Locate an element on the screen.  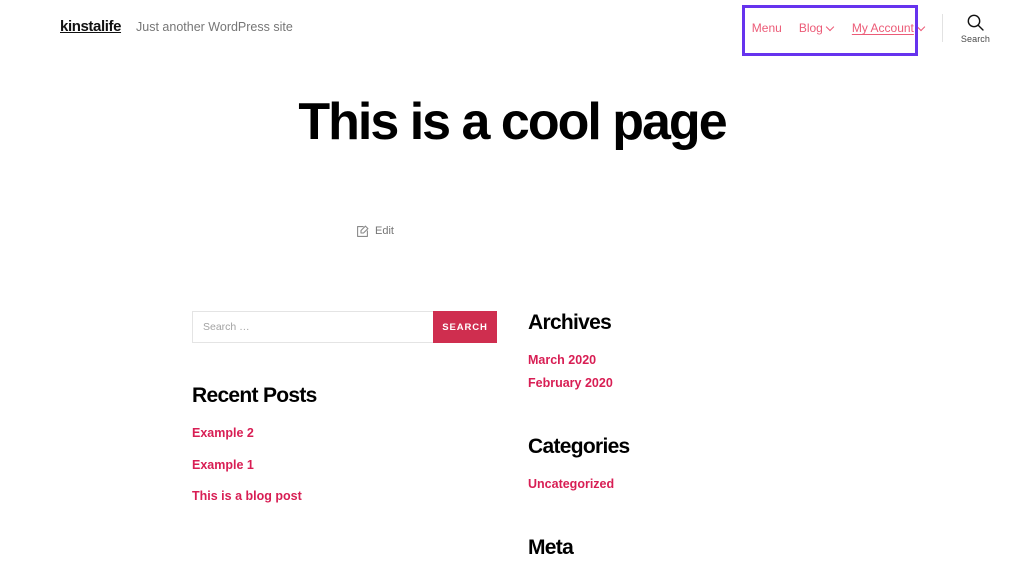
site-tagline: Just another WordPress site is located at coordinates (214, 27).